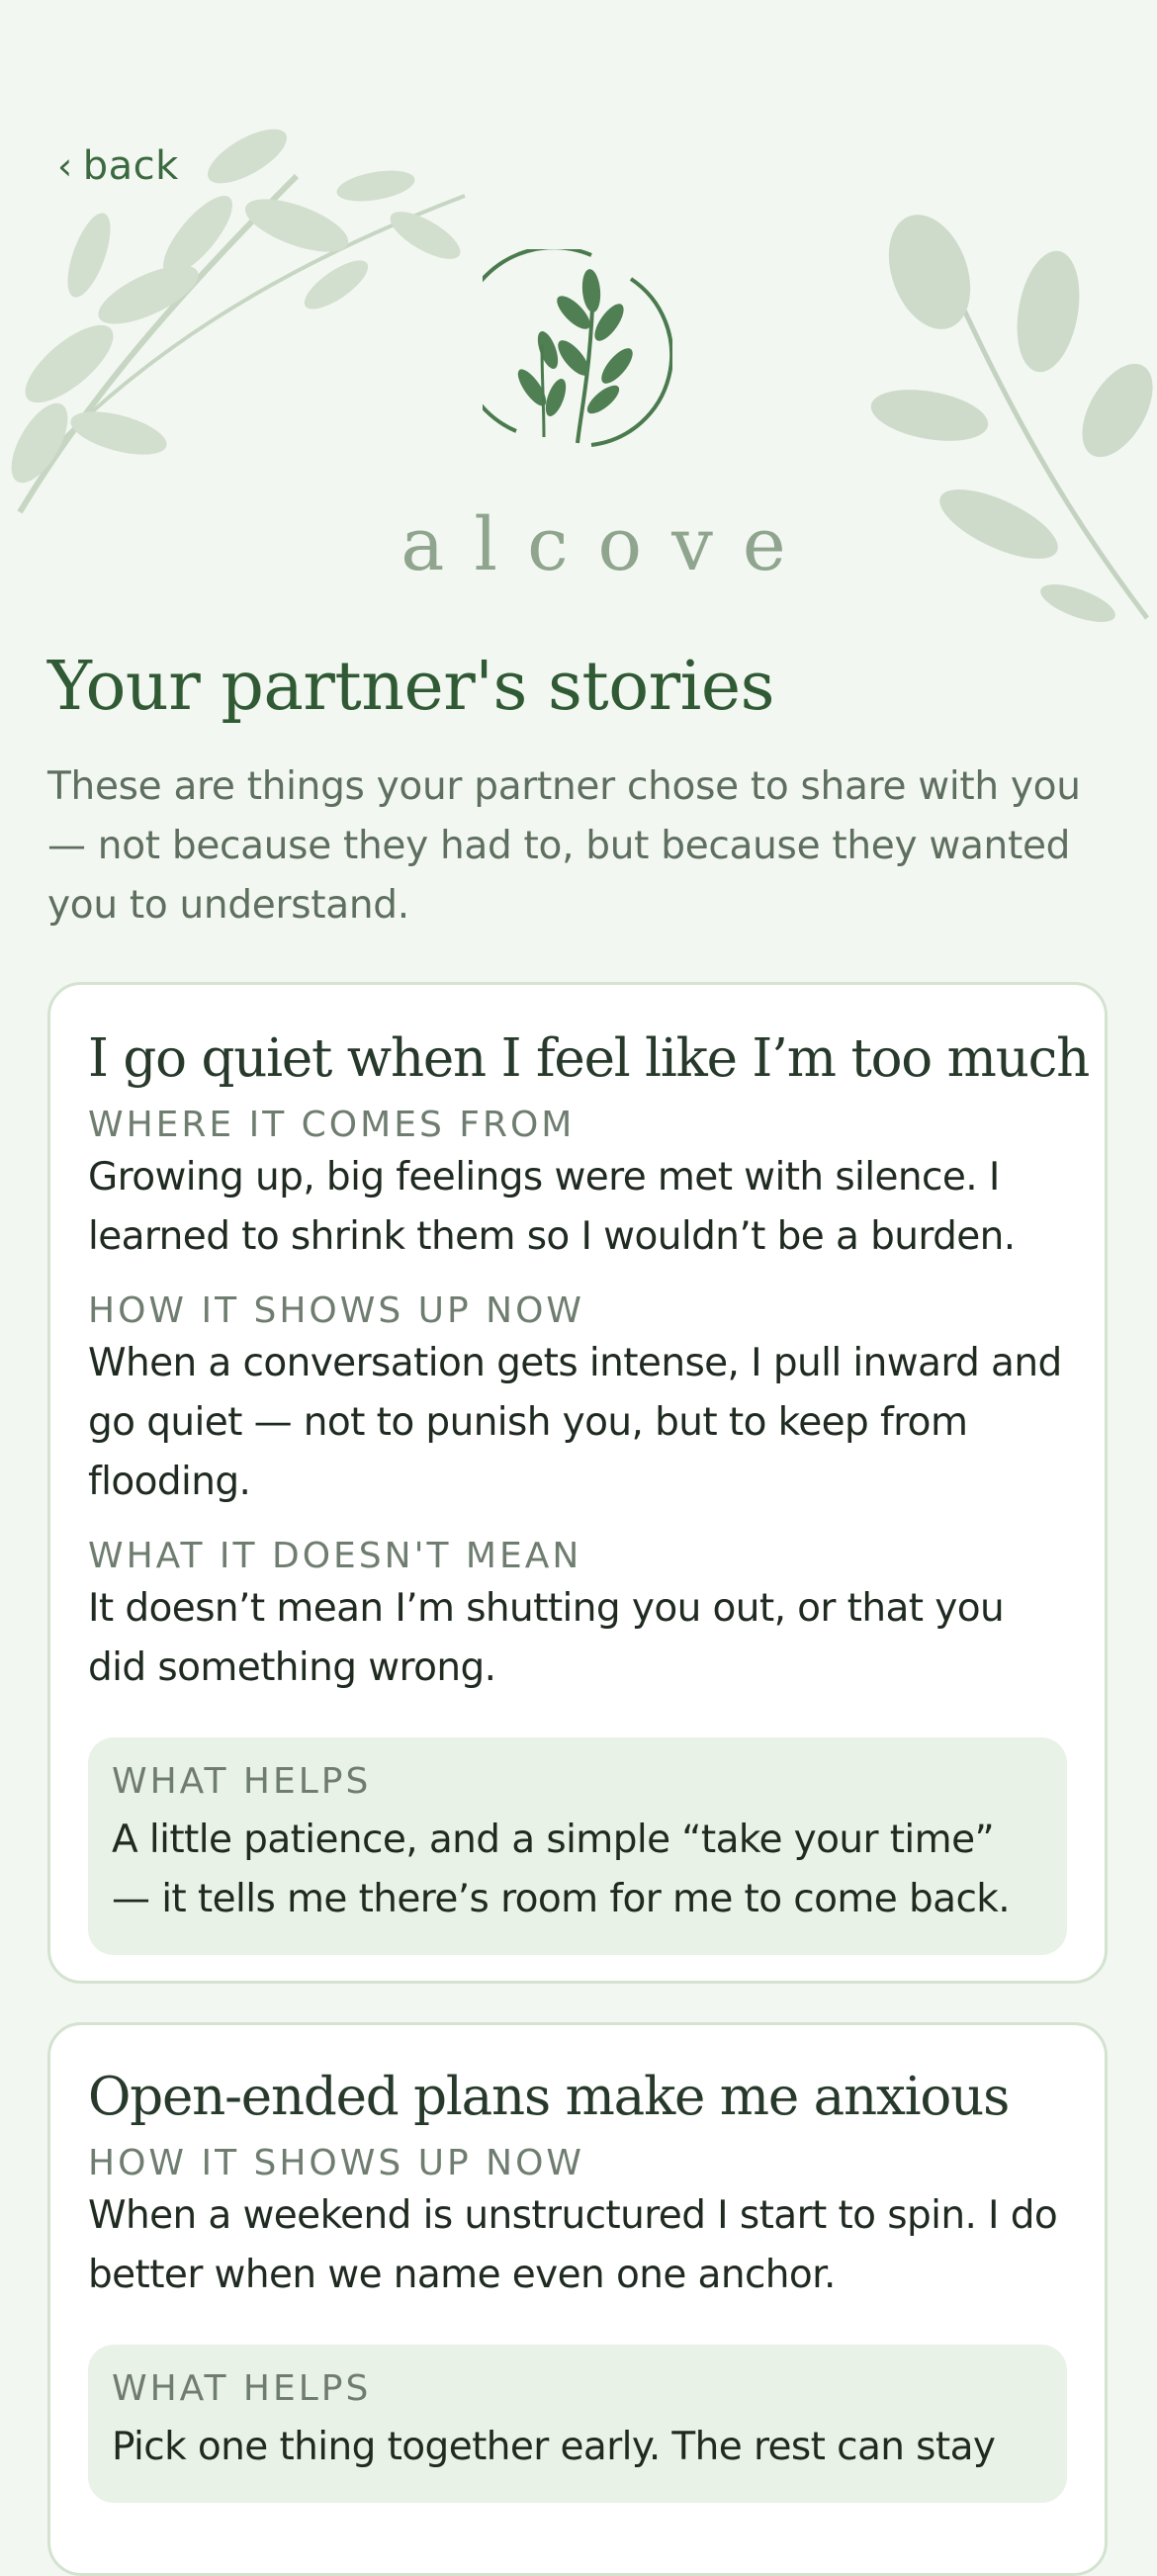 This screenshot has width=1157, height=2576. What do you see at coordinates (332, 1125) in the screenshot?
I see `section-label: WHERE IT COMES FROM` at bounding box center [332, 1125].